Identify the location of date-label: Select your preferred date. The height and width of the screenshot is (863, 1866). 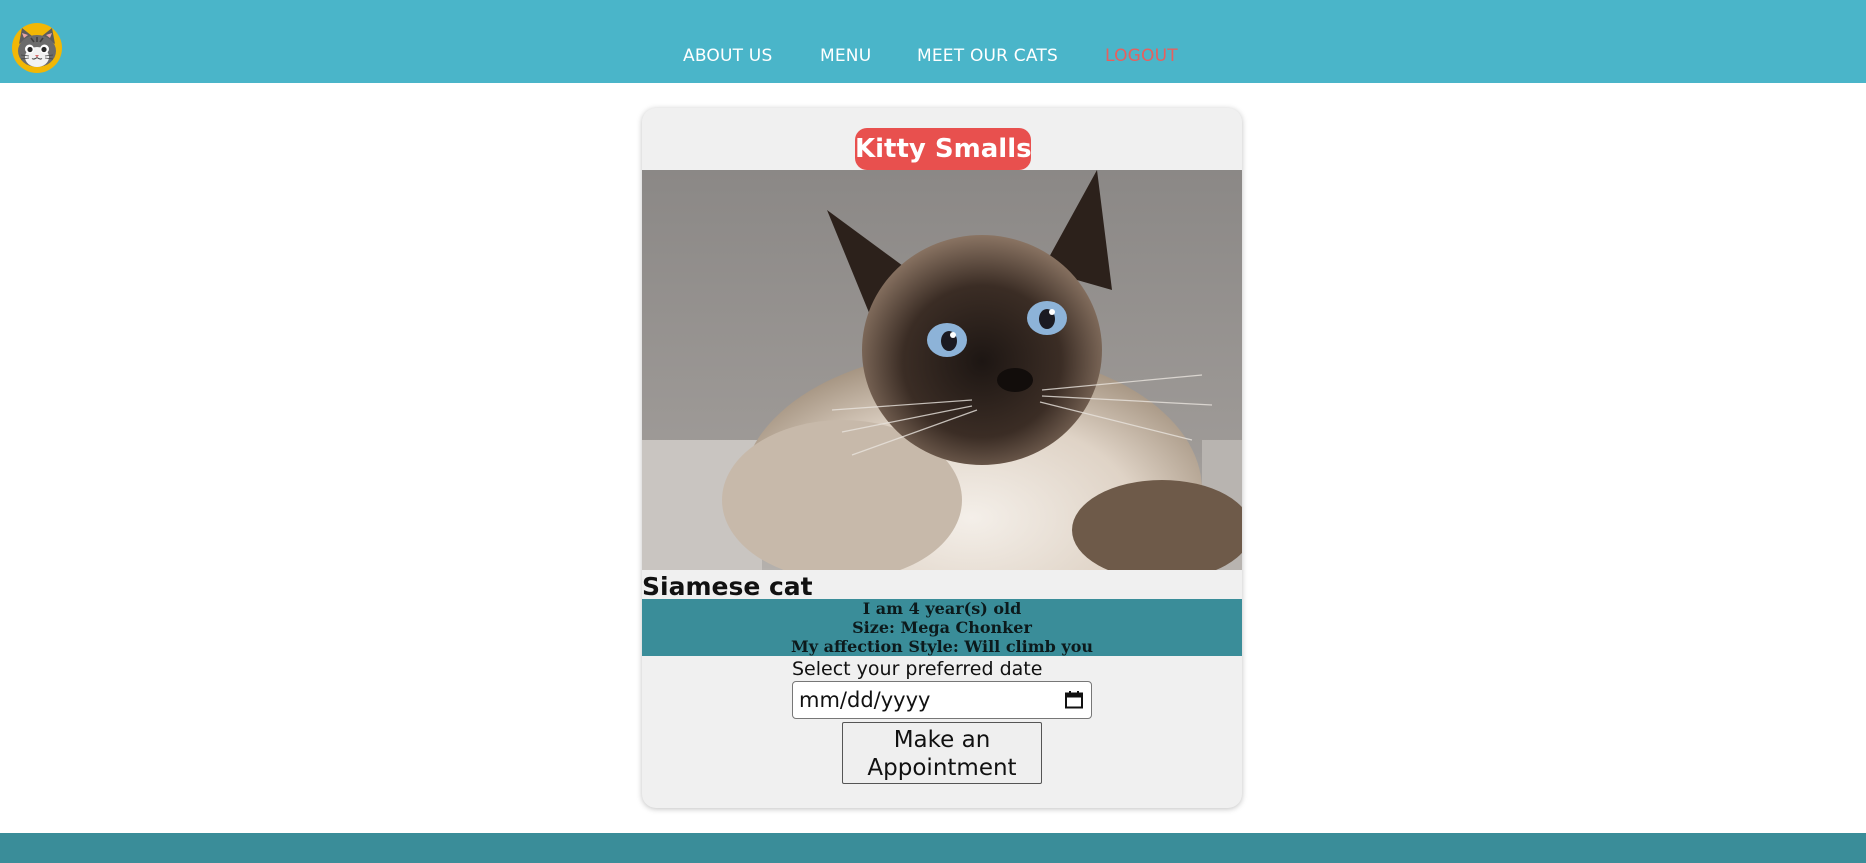
(917, 669).